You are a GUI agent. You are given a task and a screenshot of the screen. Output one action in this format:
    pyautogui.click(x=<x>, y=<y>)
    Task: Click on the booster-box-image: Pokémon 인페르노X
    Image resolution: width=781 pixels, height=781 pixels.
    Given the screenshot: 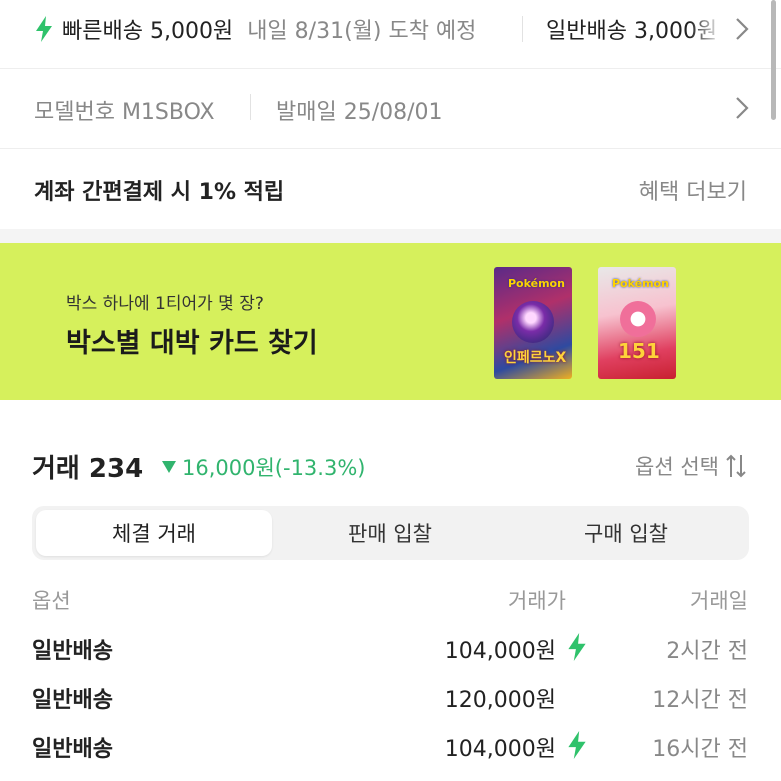 What is the action you would take?
    pyautogui.click(x=533, y=323)
    